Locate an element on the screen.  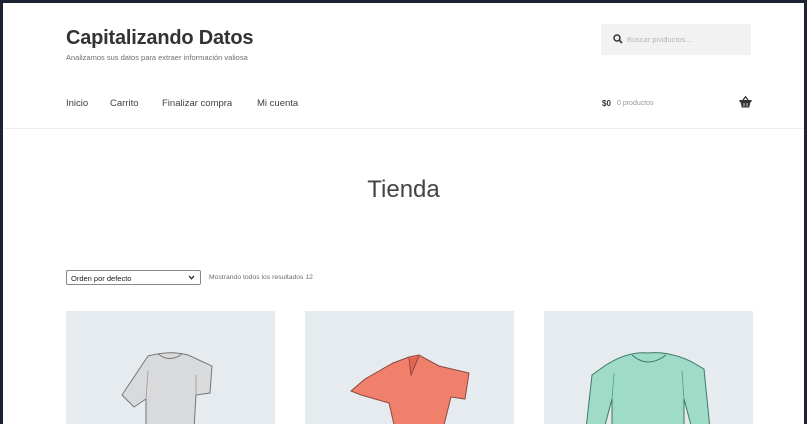
nav-item-carrito: Carrito is located at coordinates (124, 103).